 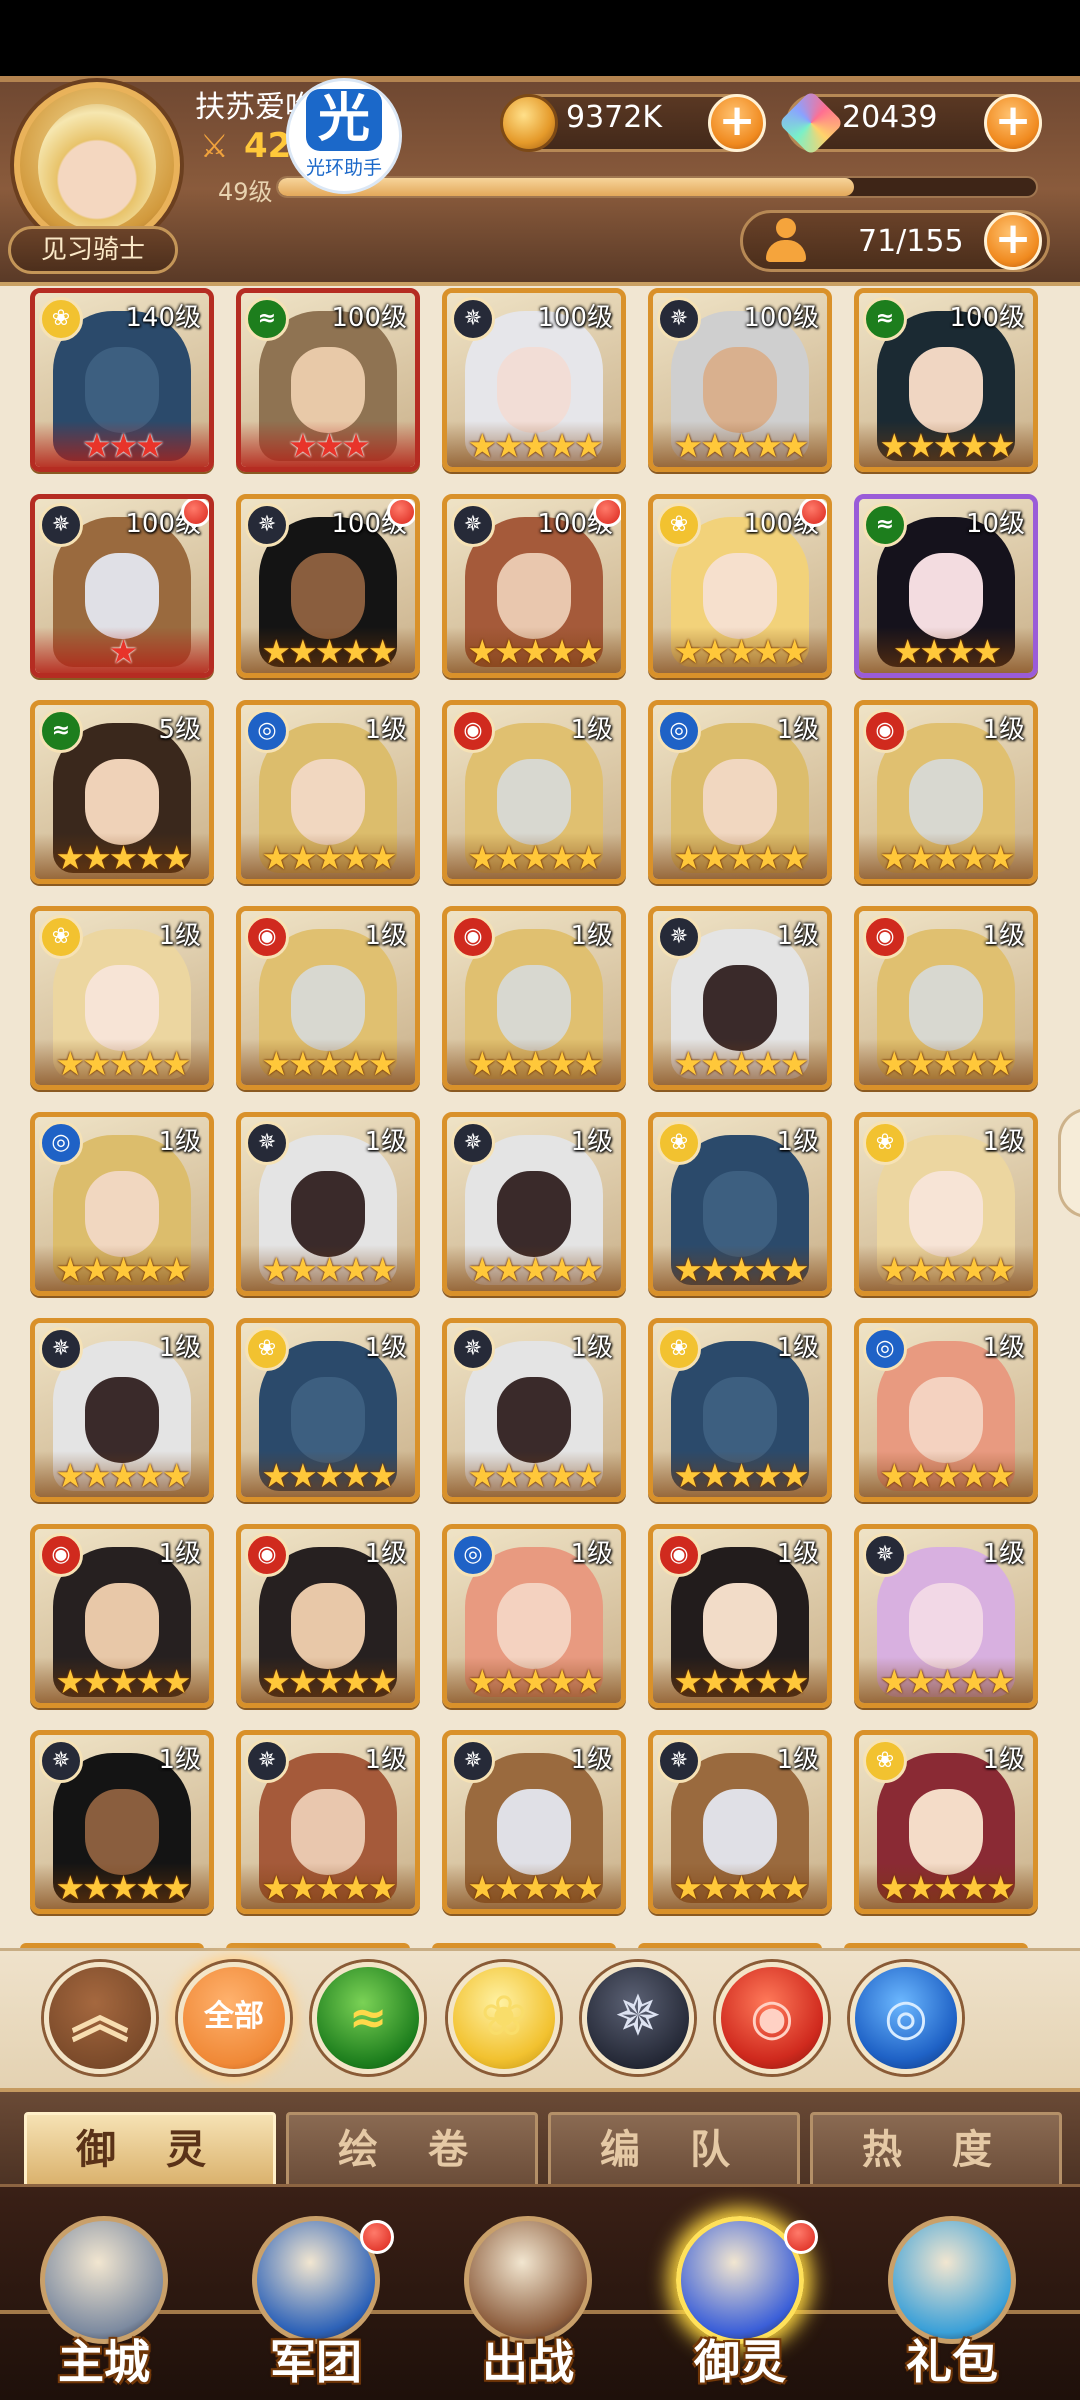 What do you see at coordinates (529, 123) in the screenshot?
I see `gold-coin-icon` at bounding box center [529, 123].